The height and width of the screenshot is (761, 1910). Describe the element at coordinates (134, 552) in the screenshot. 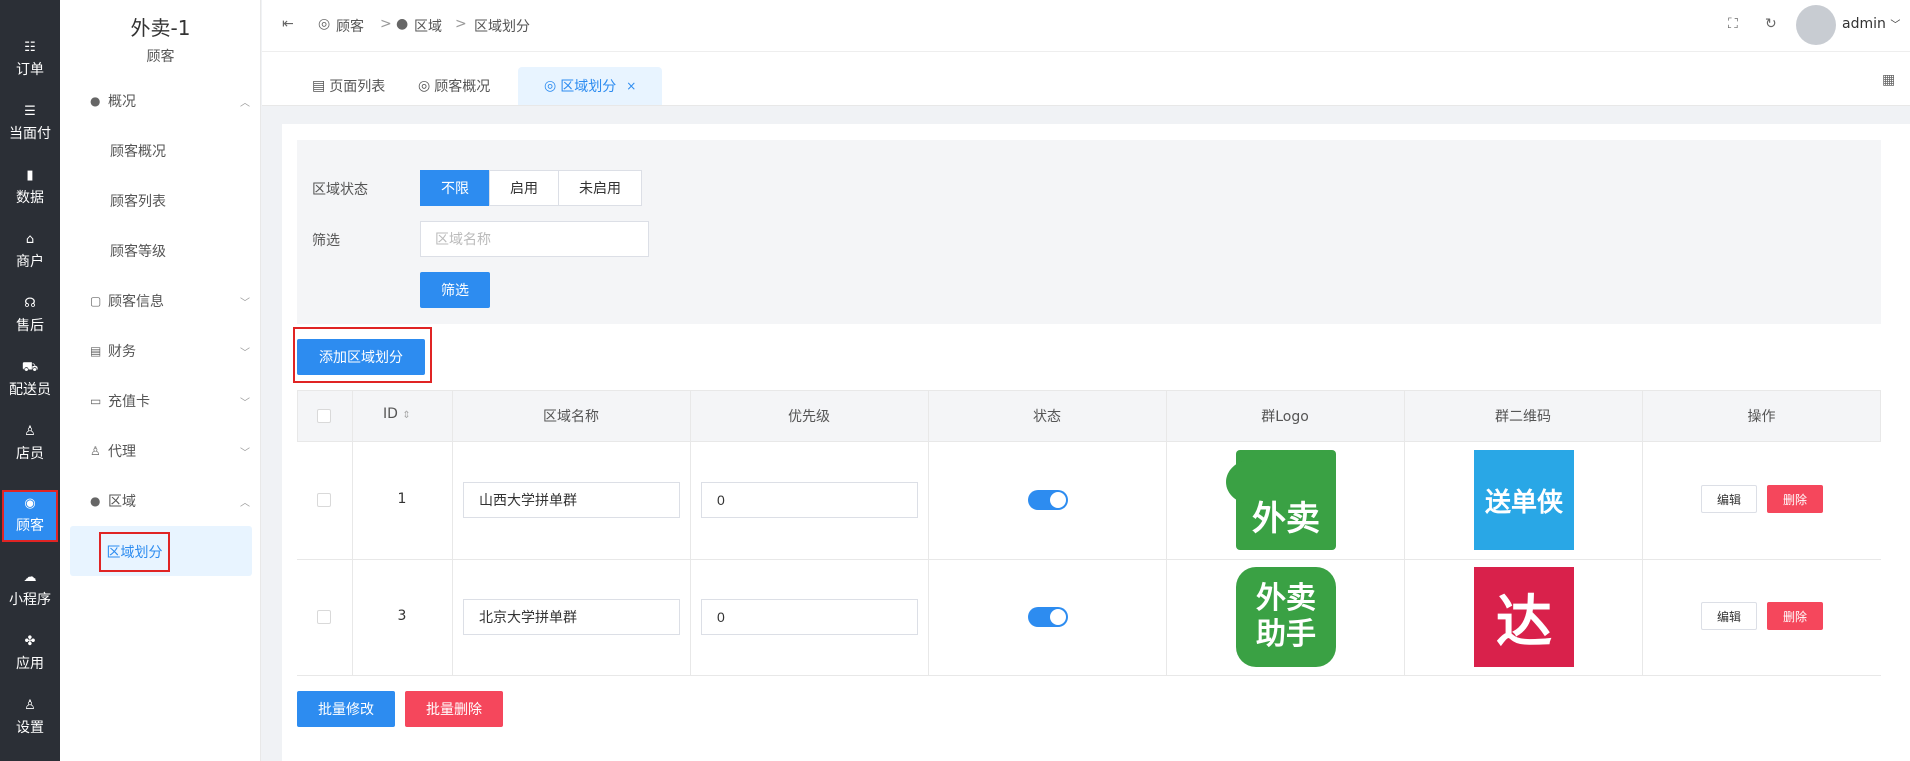

I see `sidebar-item-region-division: 区域划分` at that location.